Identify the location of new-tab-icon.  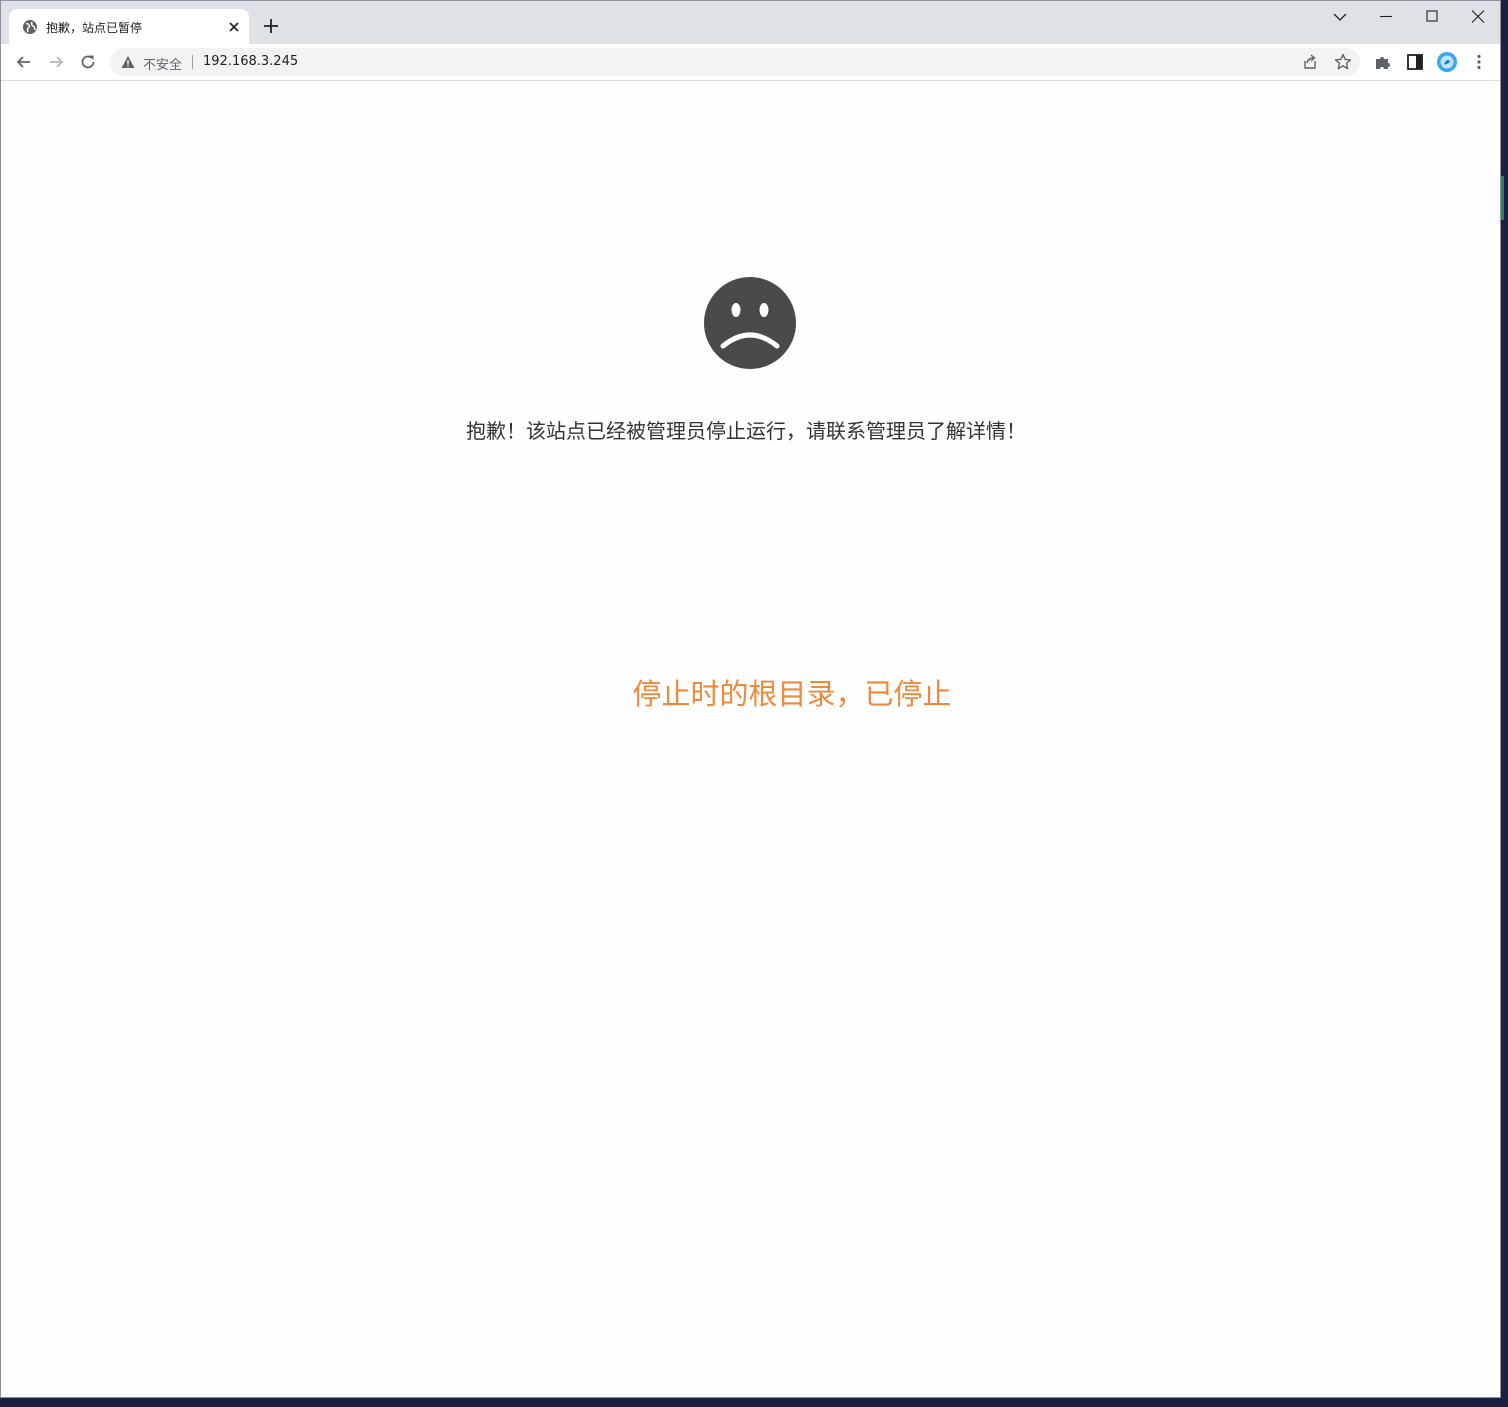
(271, 26).